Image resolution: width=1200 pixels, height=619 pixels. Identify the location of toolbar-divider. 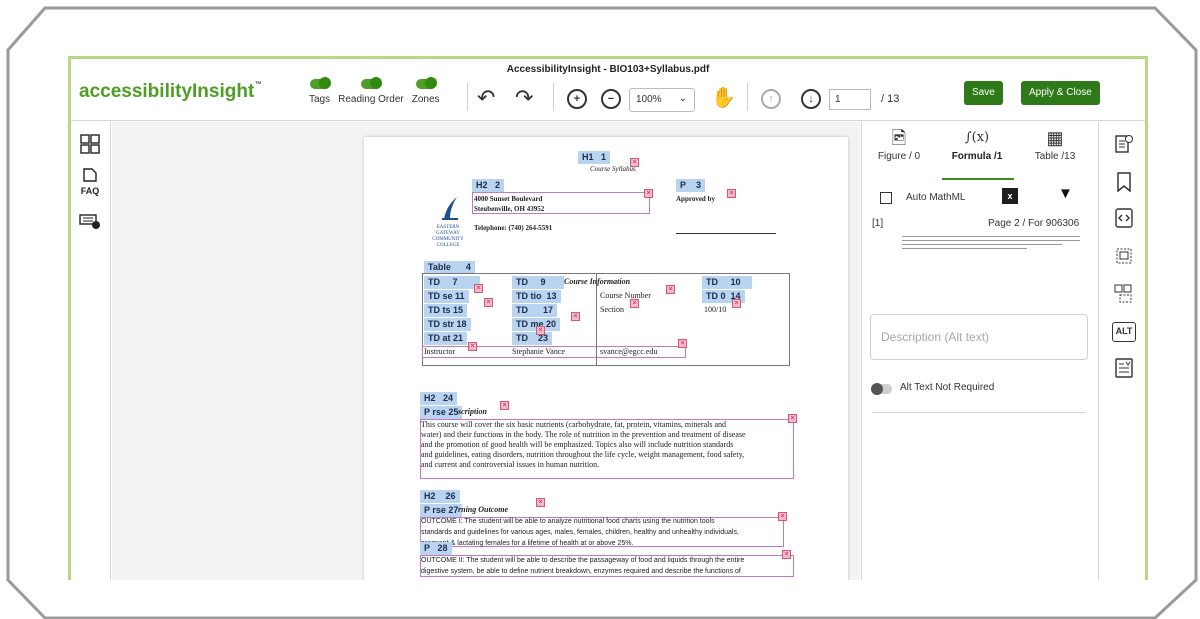
(553, 97).